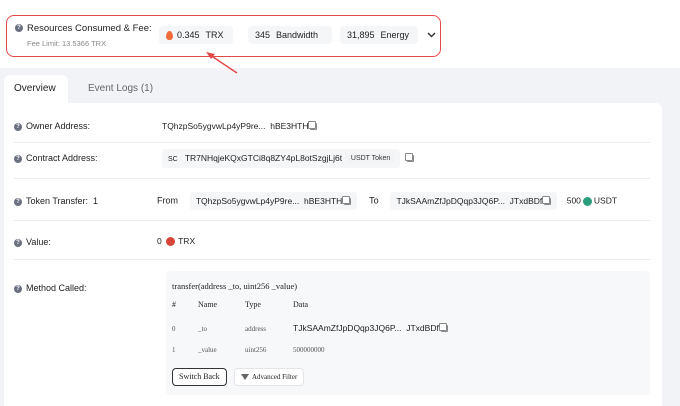 This screenshot has width=680, height=406. What do you see at coordinates (202, 329) in the screenshot?
I see `row-0-name: _to` at bounding box center [202, 329].